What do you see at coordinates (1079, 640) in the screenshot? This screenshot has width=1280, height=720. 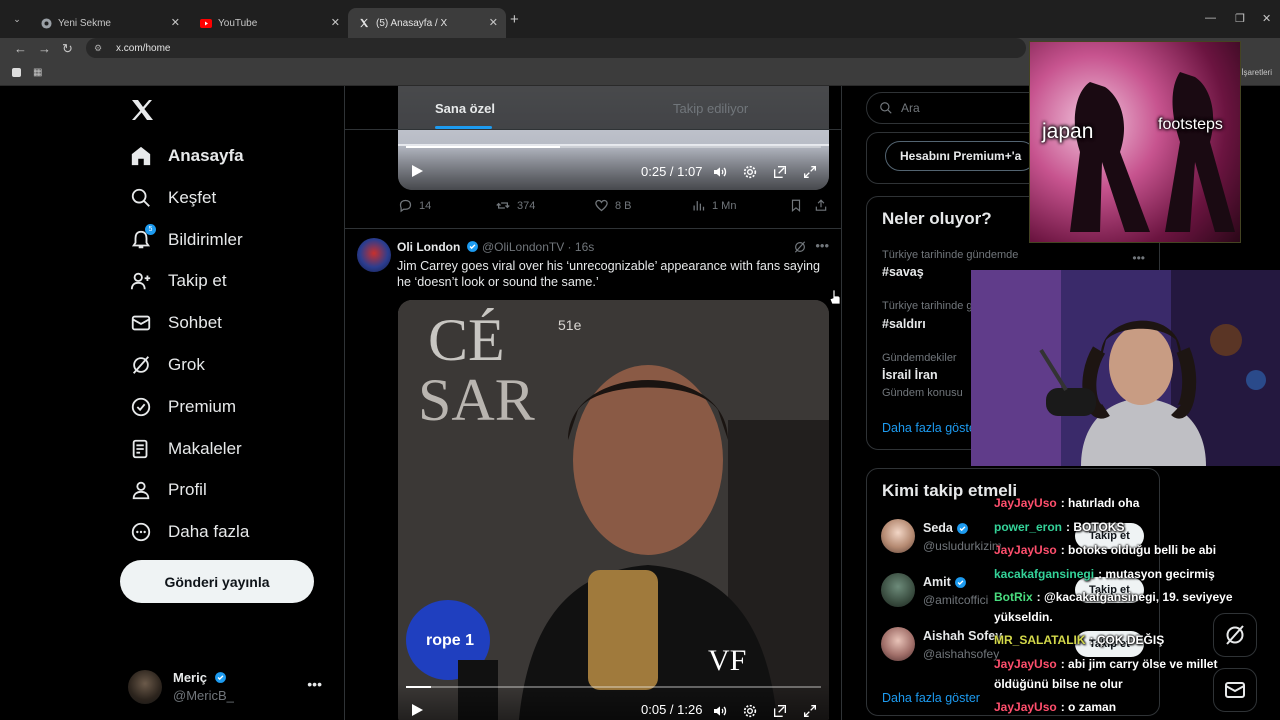 I see `chat-message: MR_SALATALIK: ÇOK DEĞIŞ` at bounding box center [1079, 640].